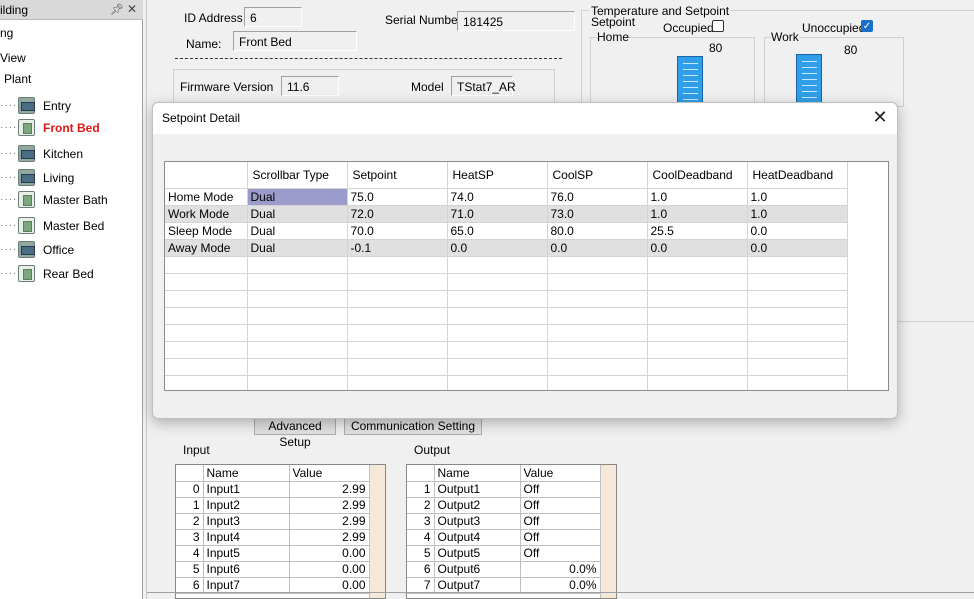 Image resolution: width=974 pixels, height=599 pixels. What do you see at coordinates (477, 569) in the screenshot?
I see `output-name-cell: Output6` at bounding box center [477, 569].